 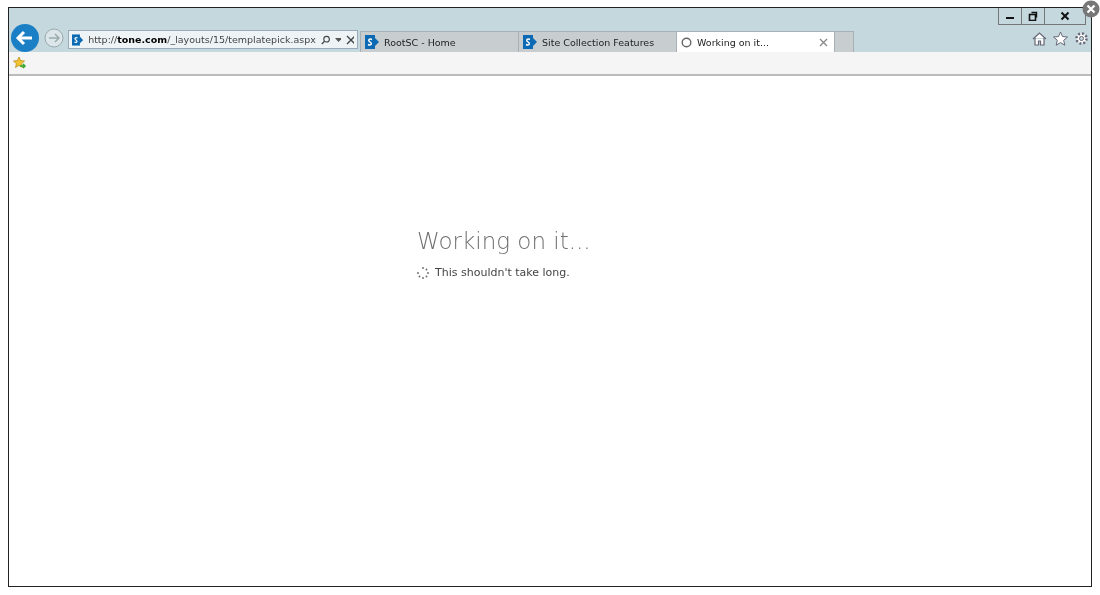 What do you see at coordinates (1081, 38) in the screenshot?
I see `settings-icon` at bounding box center [1081, 38].